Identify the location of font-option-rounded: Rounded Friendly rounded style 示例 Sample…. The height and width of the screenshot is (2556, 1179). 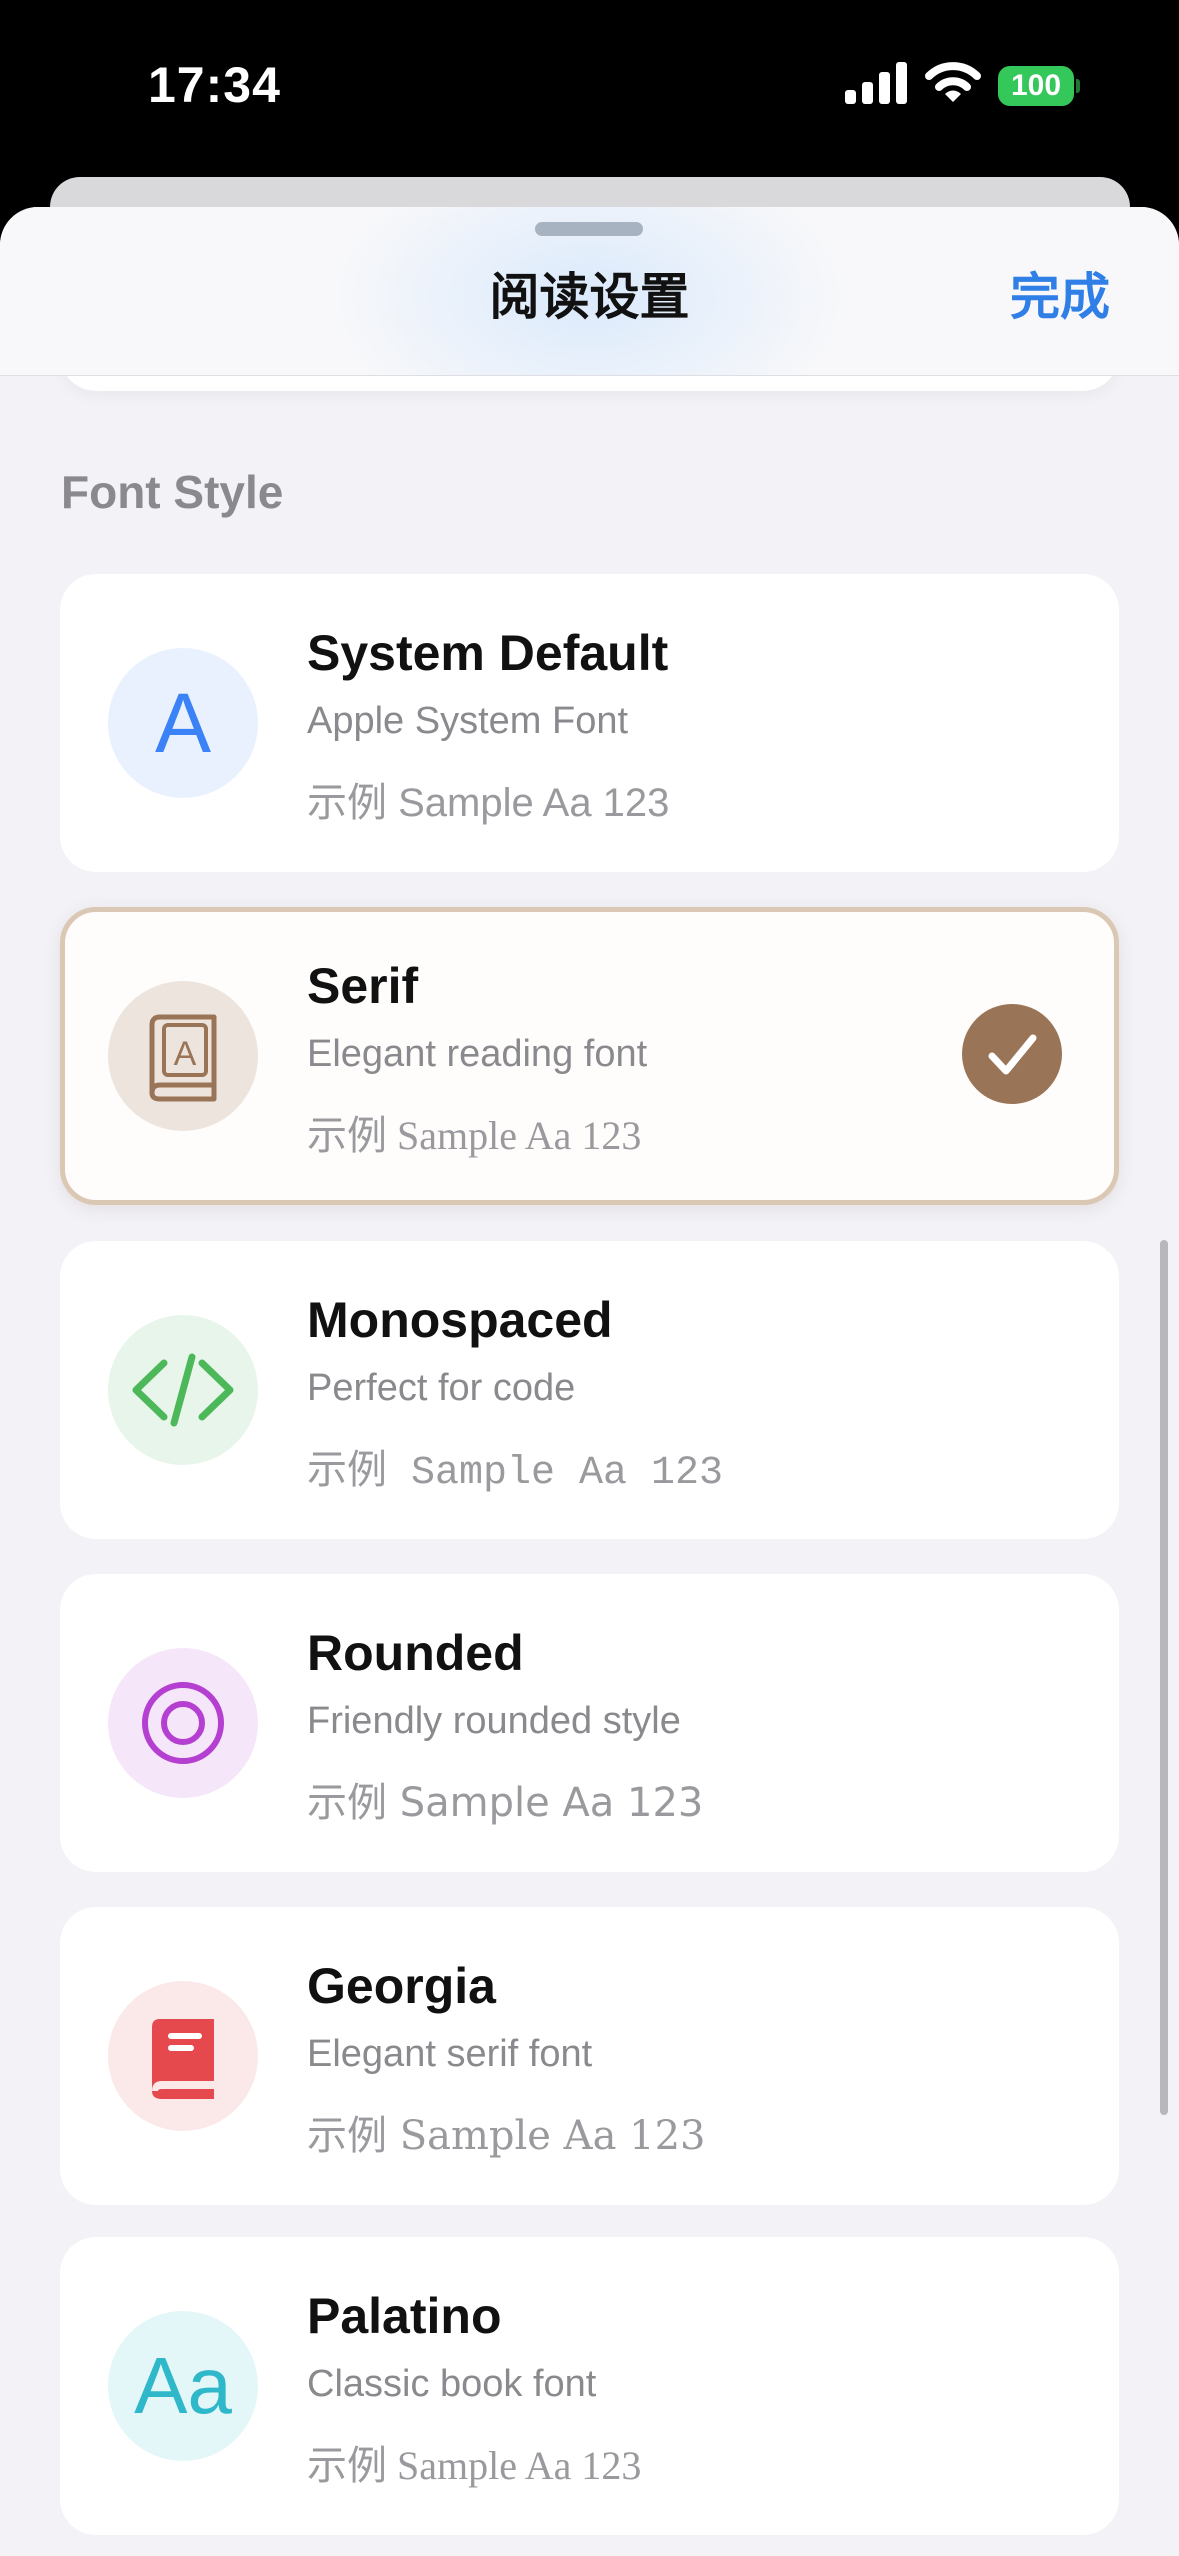
(589, 1723).